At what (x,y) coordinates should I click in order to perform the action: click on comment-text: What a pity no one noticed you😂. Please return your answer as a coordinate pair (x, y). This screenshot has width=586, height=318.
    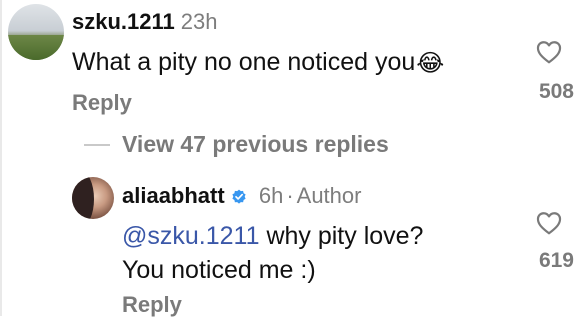
    Looking at the image, I should click on (258, 62).